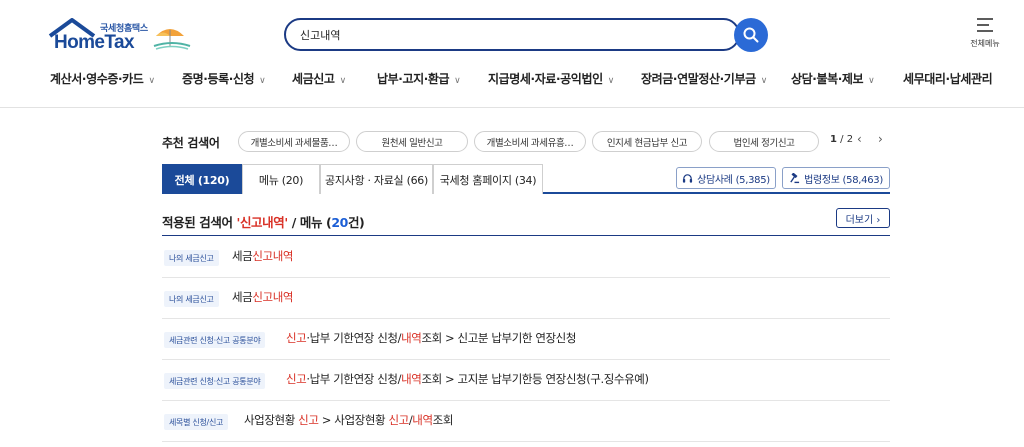  Describe the element at coordinates (97, 79) in the screenshot. I see `gnb-label: 계산서·영수증·카드` at that location.